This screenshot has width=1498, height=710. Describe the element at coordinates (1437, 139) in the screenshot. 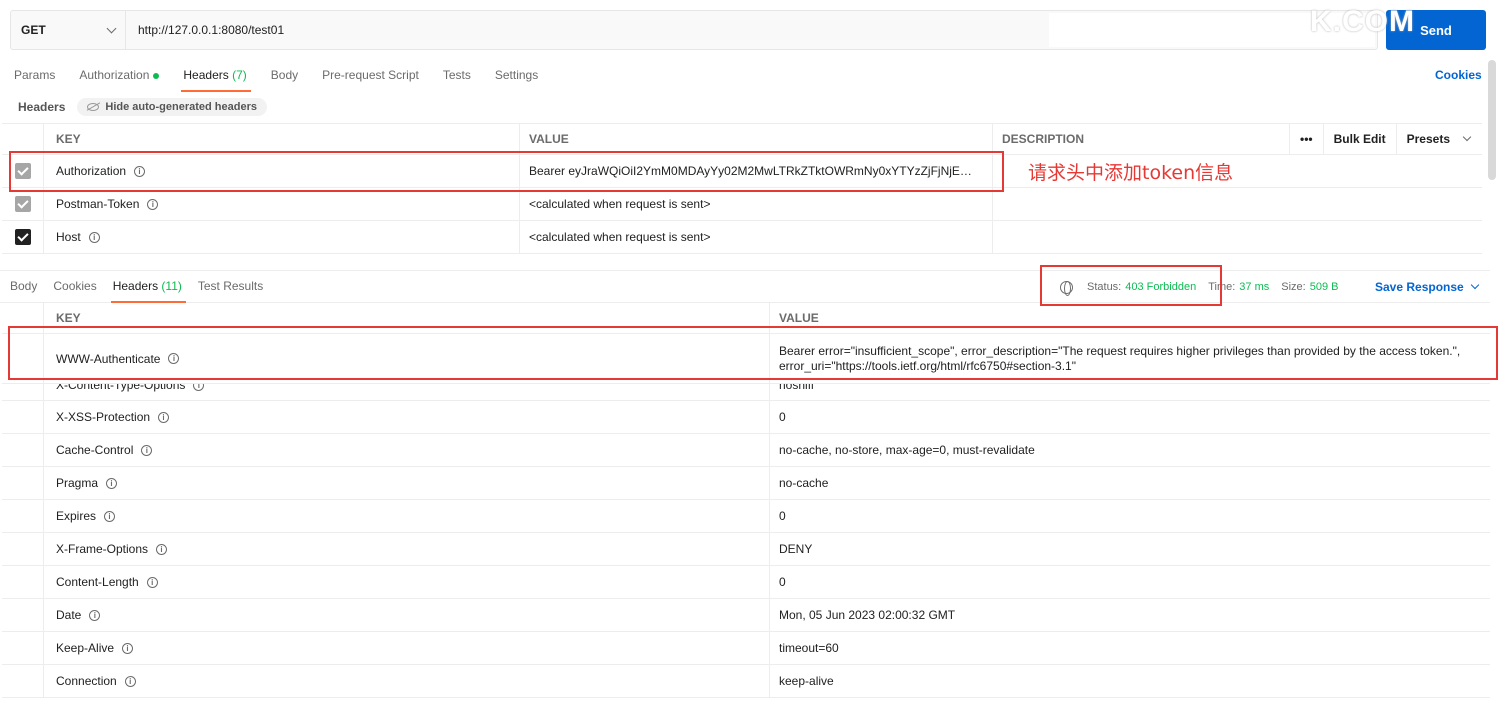

I see `presets-dropdown: Presets` at that location.